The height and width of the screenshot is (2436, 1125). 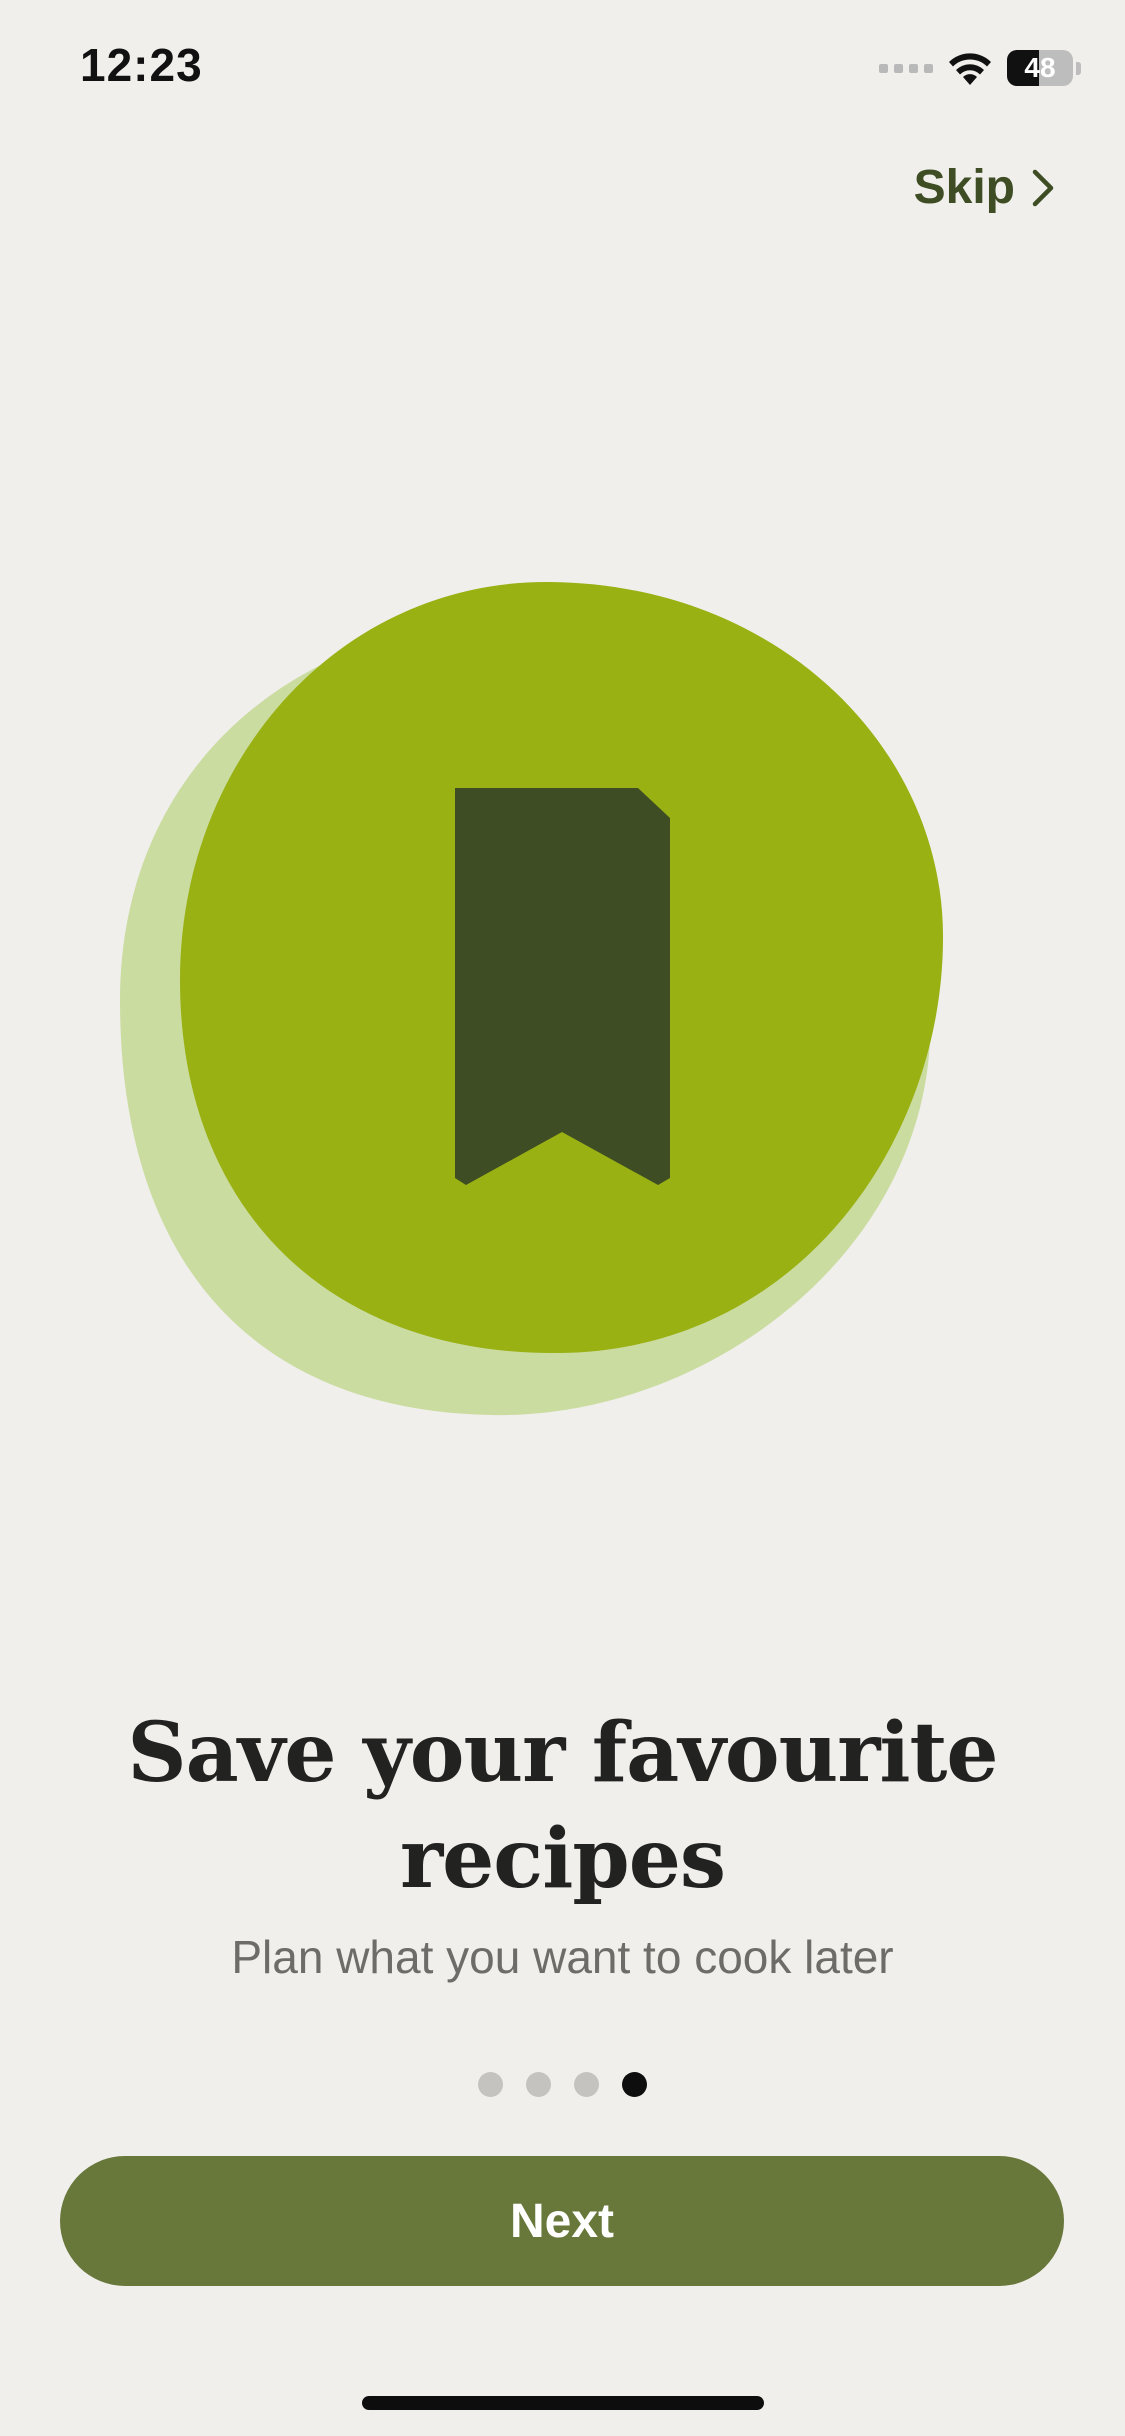 What do you see at coordinates (562, 70) in the screenshot?
I see `status-bar: 12:23 48` at bounding box center [562, 70].